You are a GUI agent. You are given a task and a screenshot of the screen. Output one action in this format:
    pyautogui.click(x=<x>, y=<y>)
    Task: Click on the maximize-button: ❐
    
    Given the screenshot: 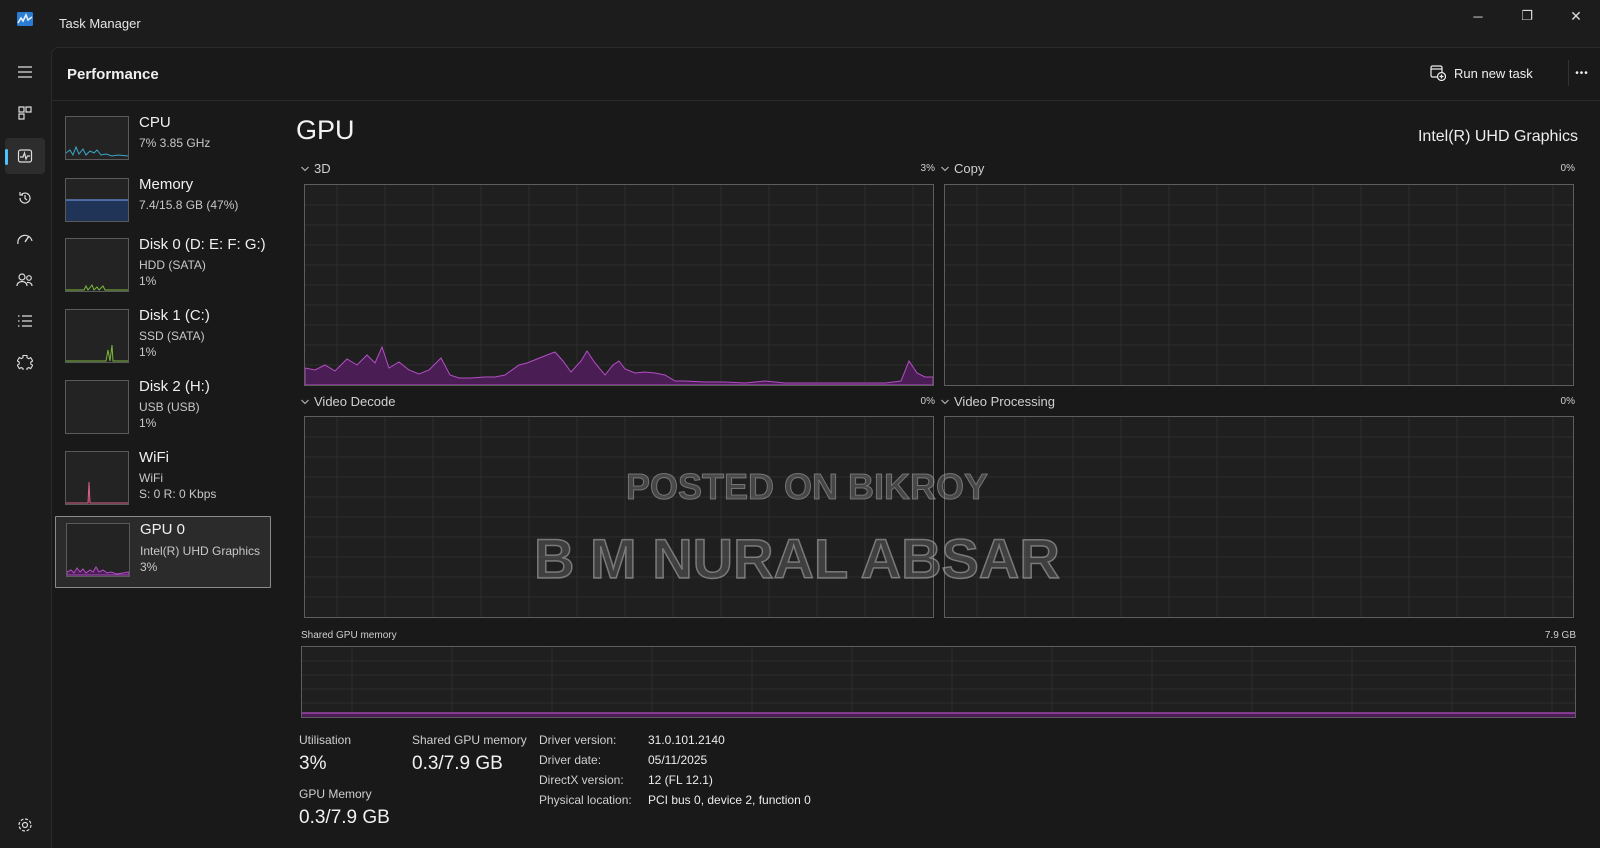 What is the action you would take?
    pyautogui.click(x=1527, y=16)
    